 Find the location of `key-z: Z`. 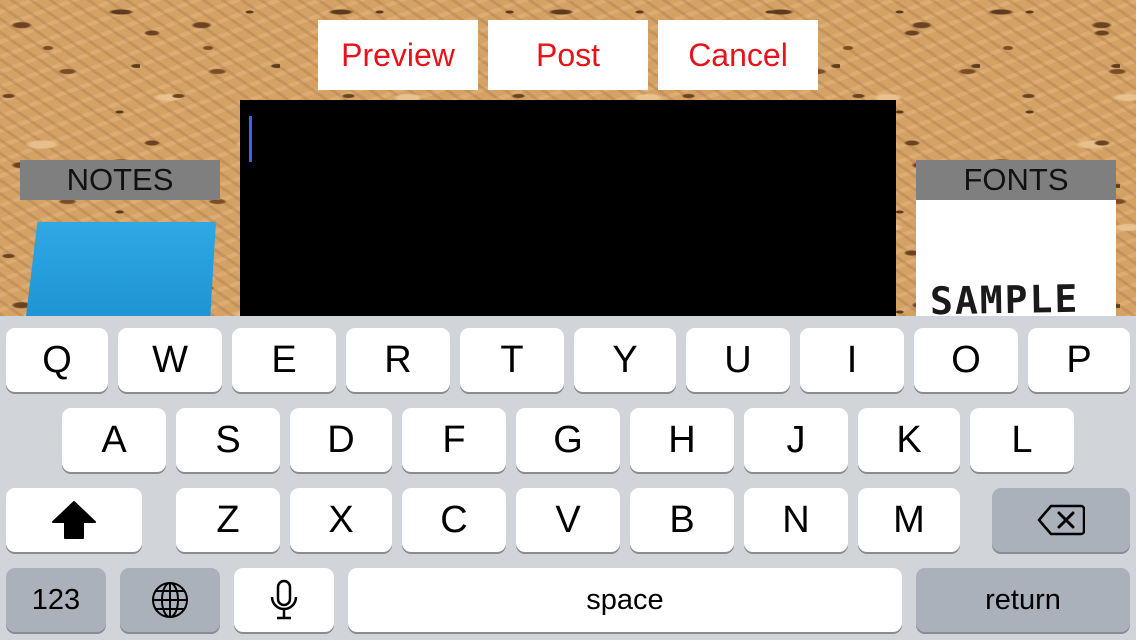

key-z: Z is located at coordinates (228, 520).